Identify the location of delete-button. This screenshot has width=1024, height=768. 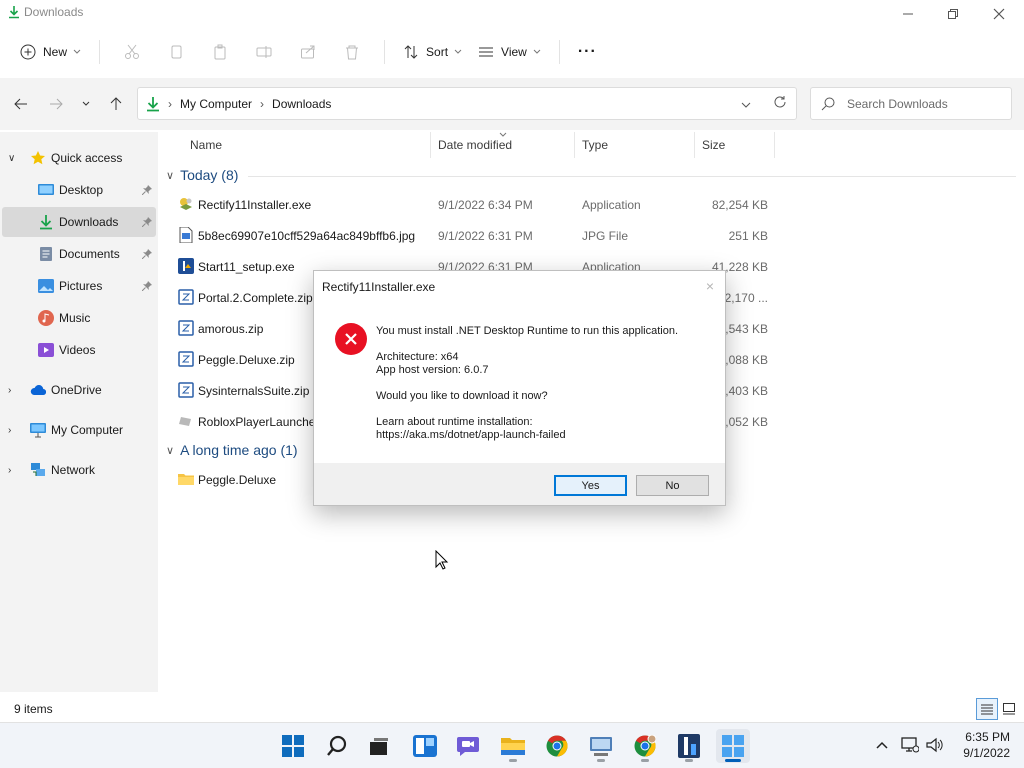
(352, 52).